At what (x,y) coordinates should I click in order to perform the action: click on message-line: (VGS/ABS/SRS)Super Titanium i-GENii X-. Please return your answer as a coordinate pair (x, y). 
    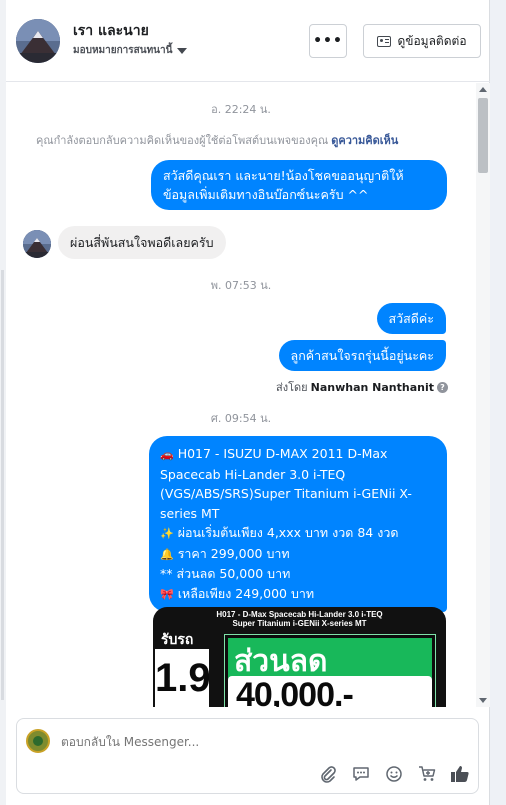
    Looking at the image, I should click on (286, 493).